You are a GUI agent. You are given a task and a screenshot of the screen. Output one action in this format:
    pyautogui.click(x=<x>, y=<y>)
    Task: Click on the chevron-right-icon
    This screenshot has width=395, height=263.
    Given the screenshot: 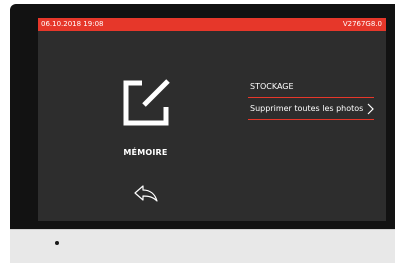 What is the action you would take?
    pyautogui.click(x=370, y=109)
    